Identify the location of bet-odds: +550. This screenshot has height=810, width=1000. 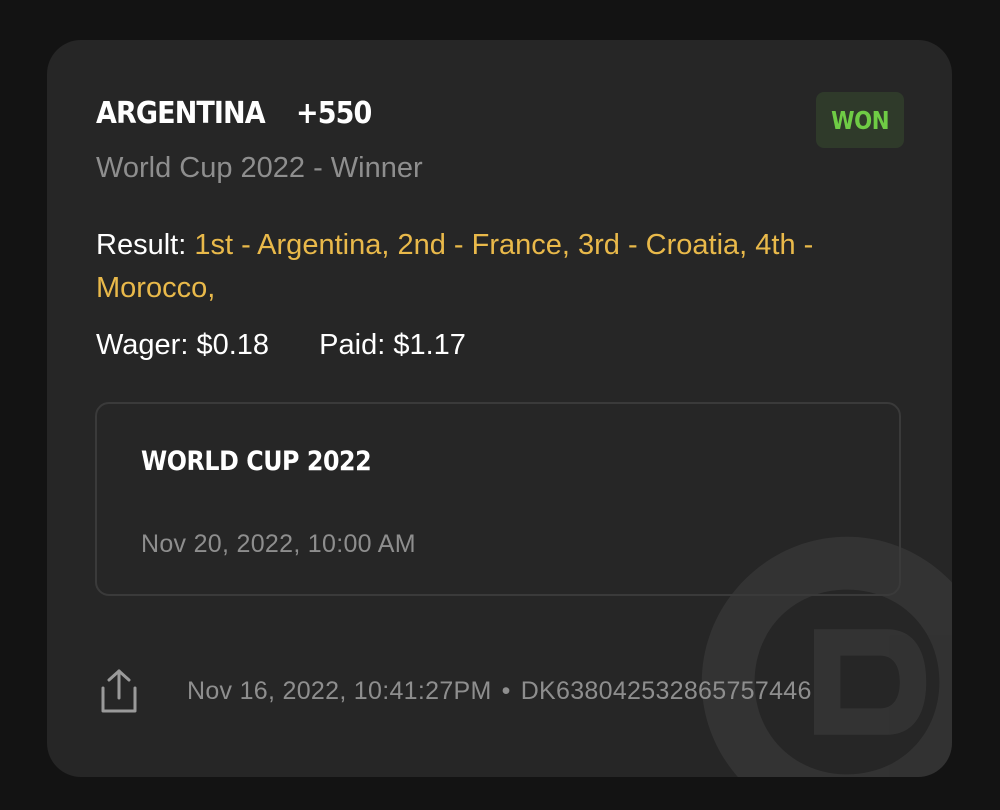
(333, 113).